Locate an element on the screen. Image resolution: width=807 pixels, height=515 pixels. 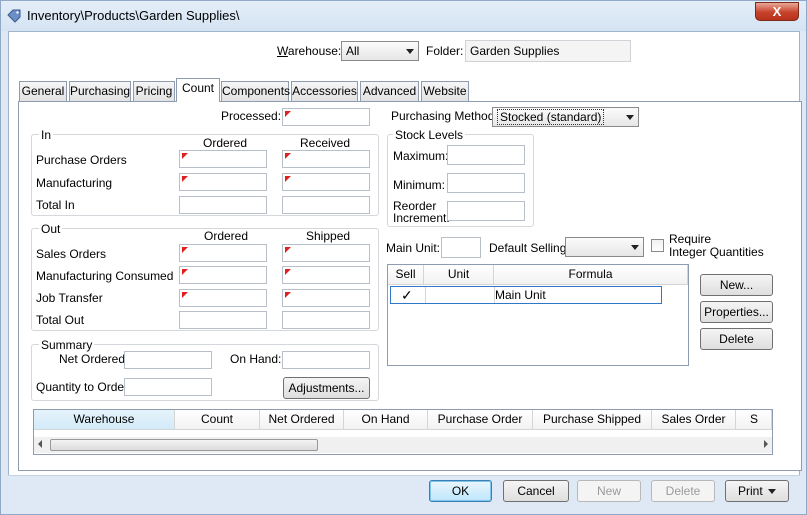
scrollbar-thumb is located at coordinates (184, 445).